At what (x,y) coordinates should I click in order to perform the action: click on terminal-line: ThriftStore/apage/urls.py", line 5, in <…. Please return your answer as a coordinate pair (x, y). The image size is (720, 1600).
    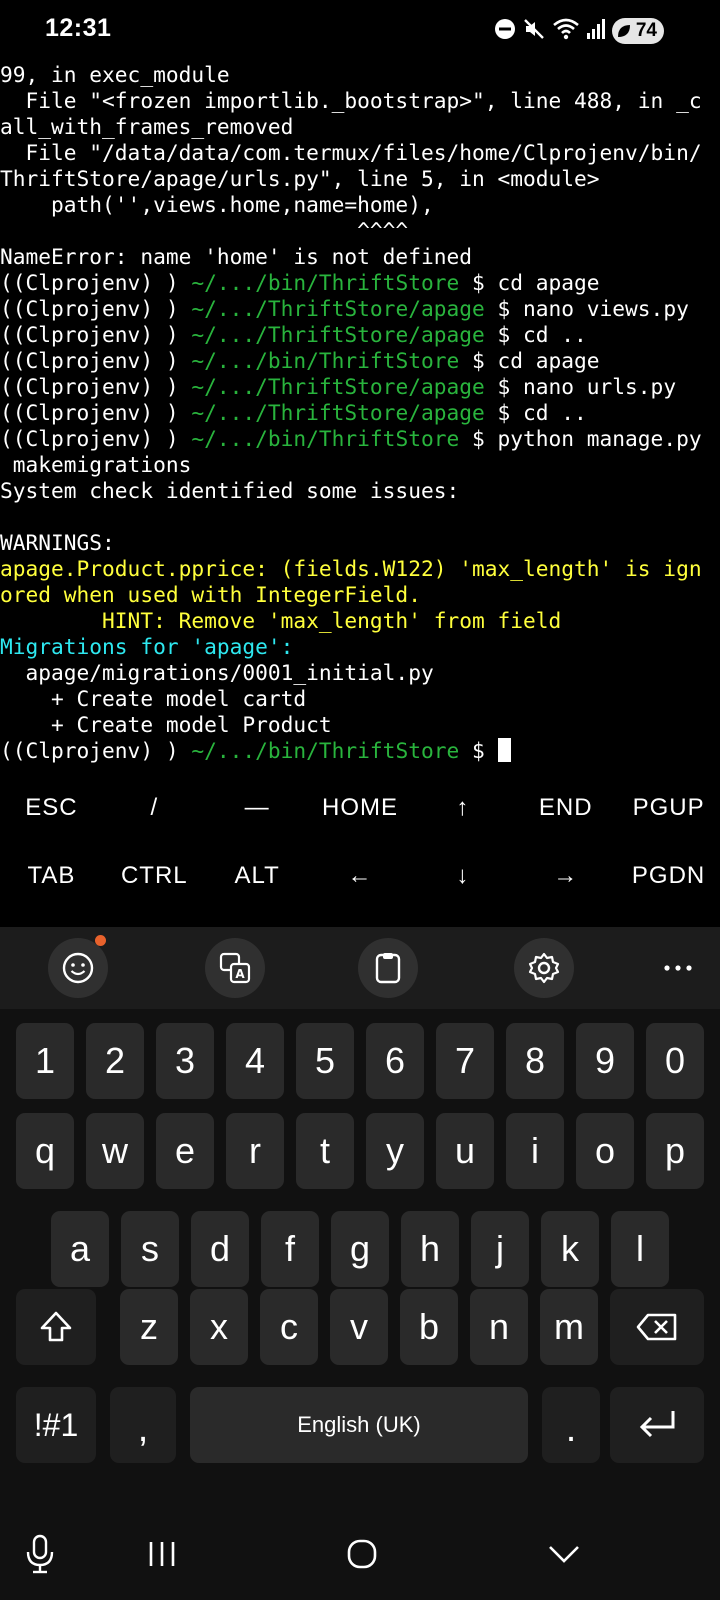
    Looking at the image, I should click on (360, 179).